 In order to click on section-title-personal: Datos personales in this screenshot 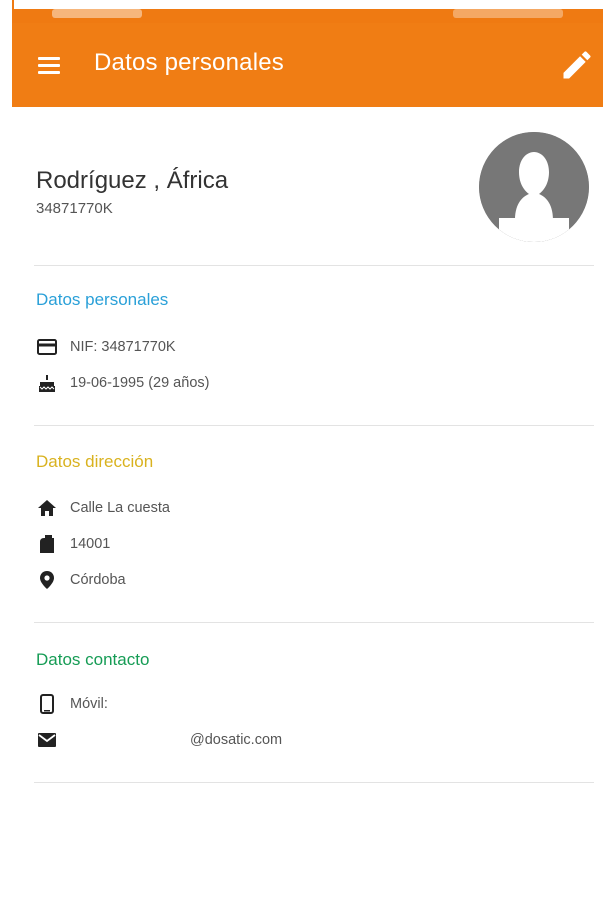, I will do `click(102, 300)`.